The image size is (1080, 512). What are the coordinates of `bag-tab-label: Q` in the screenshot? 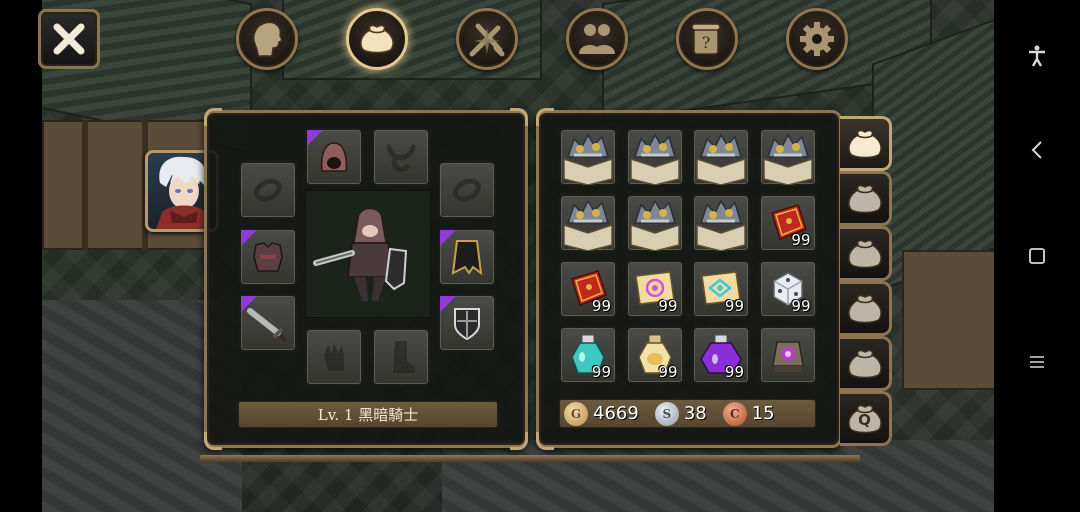 It's located at (864, 419).